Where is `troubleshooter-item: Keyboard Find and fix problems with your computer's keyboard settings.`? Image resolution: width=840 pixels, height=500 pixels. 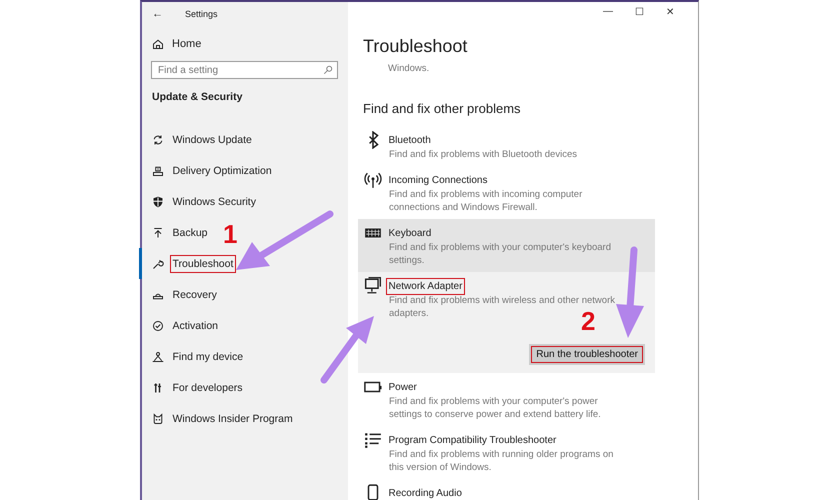
troubleshooter-item: Keyboard Find and fix problems with your computer's keyboard settings. is located at coordinates (506, 245).